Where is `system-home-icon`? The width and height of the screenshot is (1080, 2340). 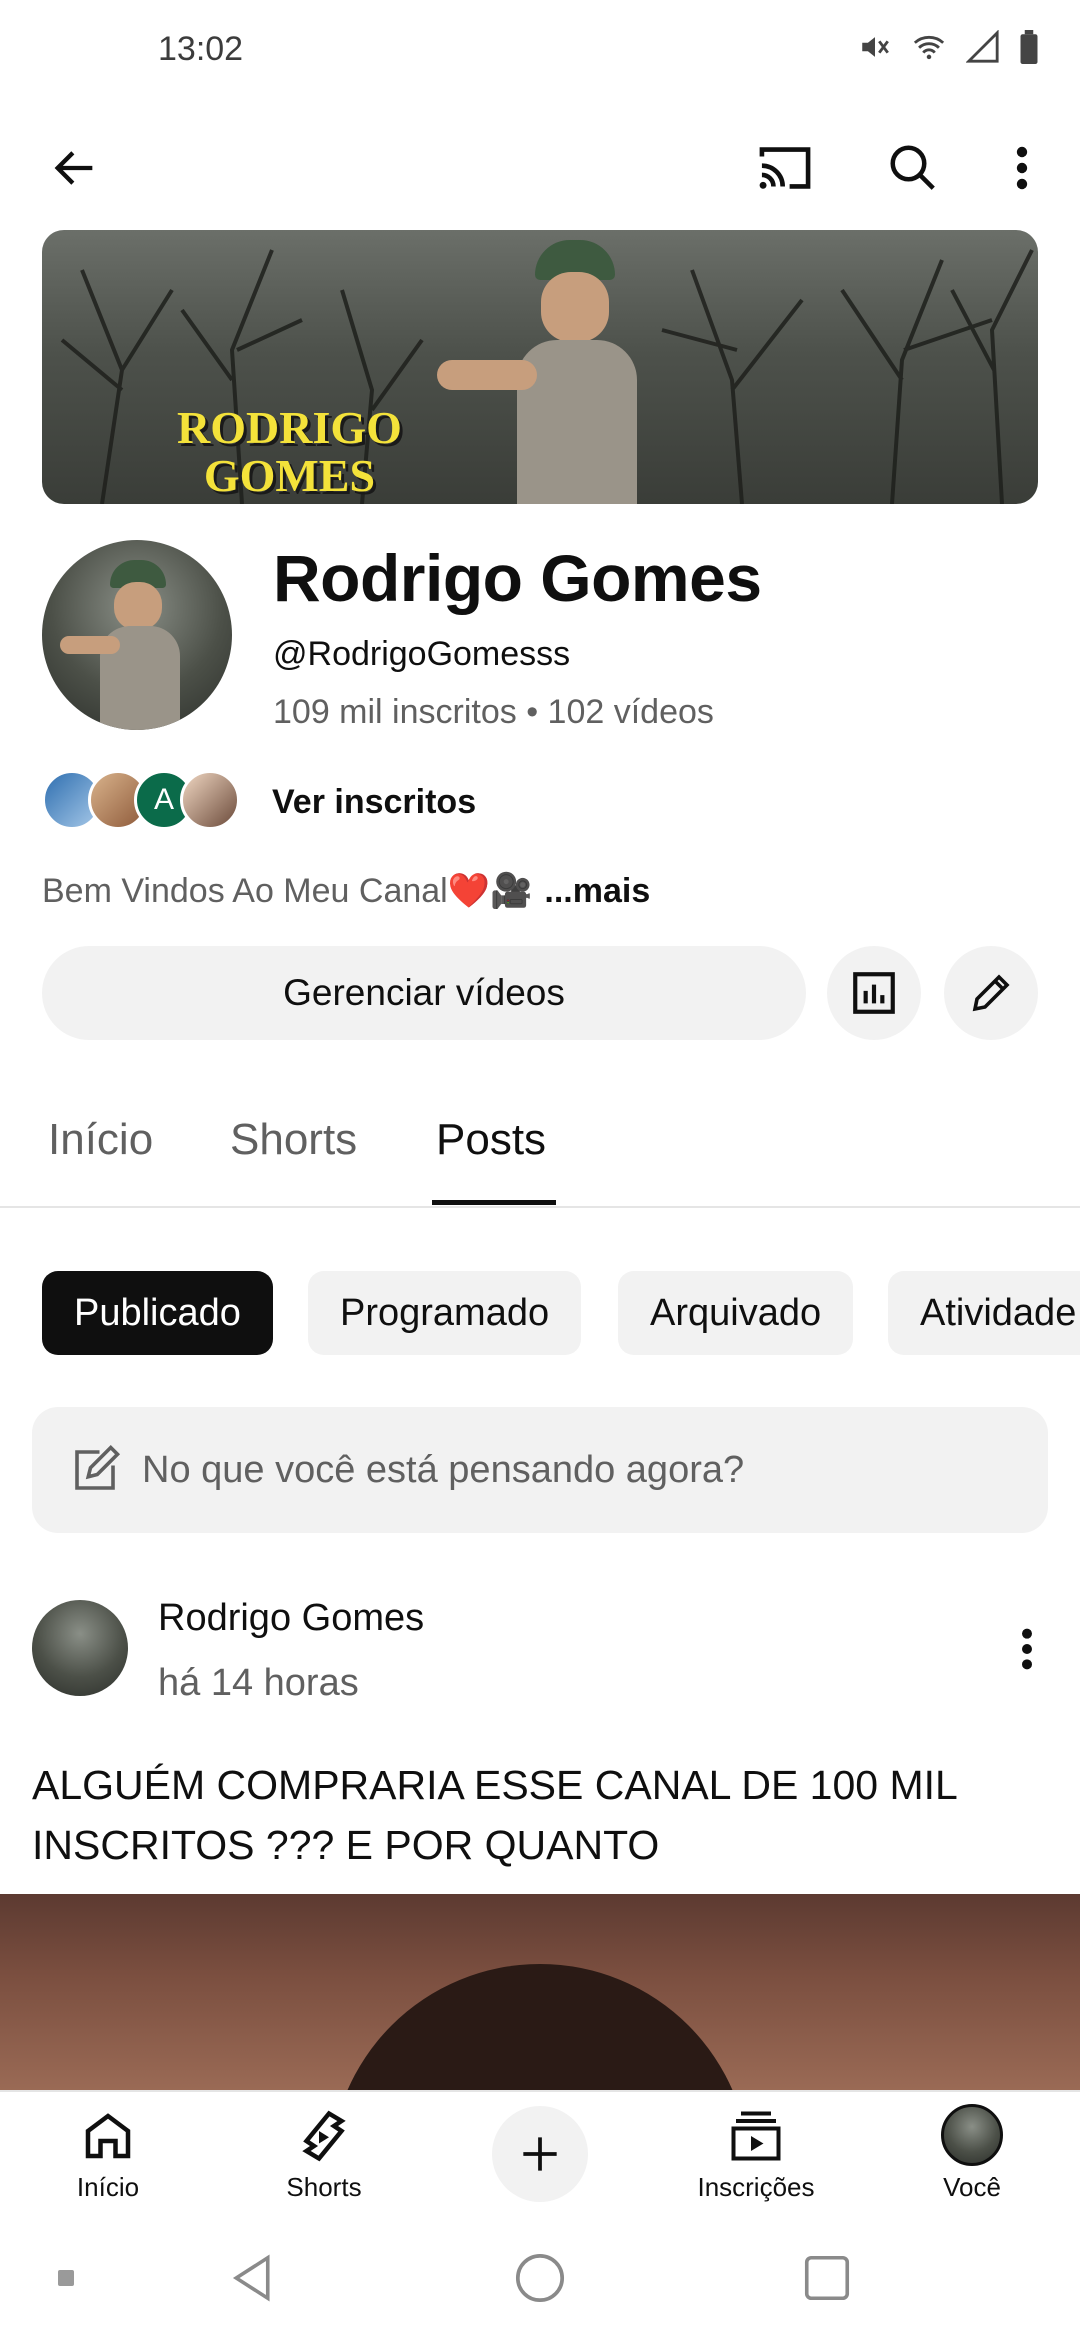
system-home-icon is located at coordinates (540, 2278).